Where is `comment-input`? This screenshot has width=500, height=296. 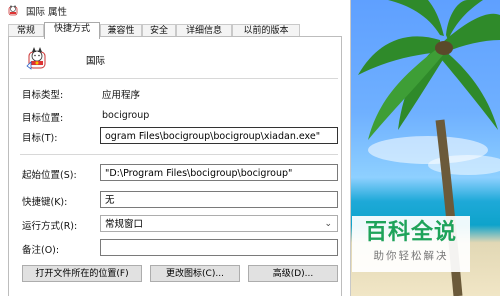
comment-input is located at coordinates (219, 247).